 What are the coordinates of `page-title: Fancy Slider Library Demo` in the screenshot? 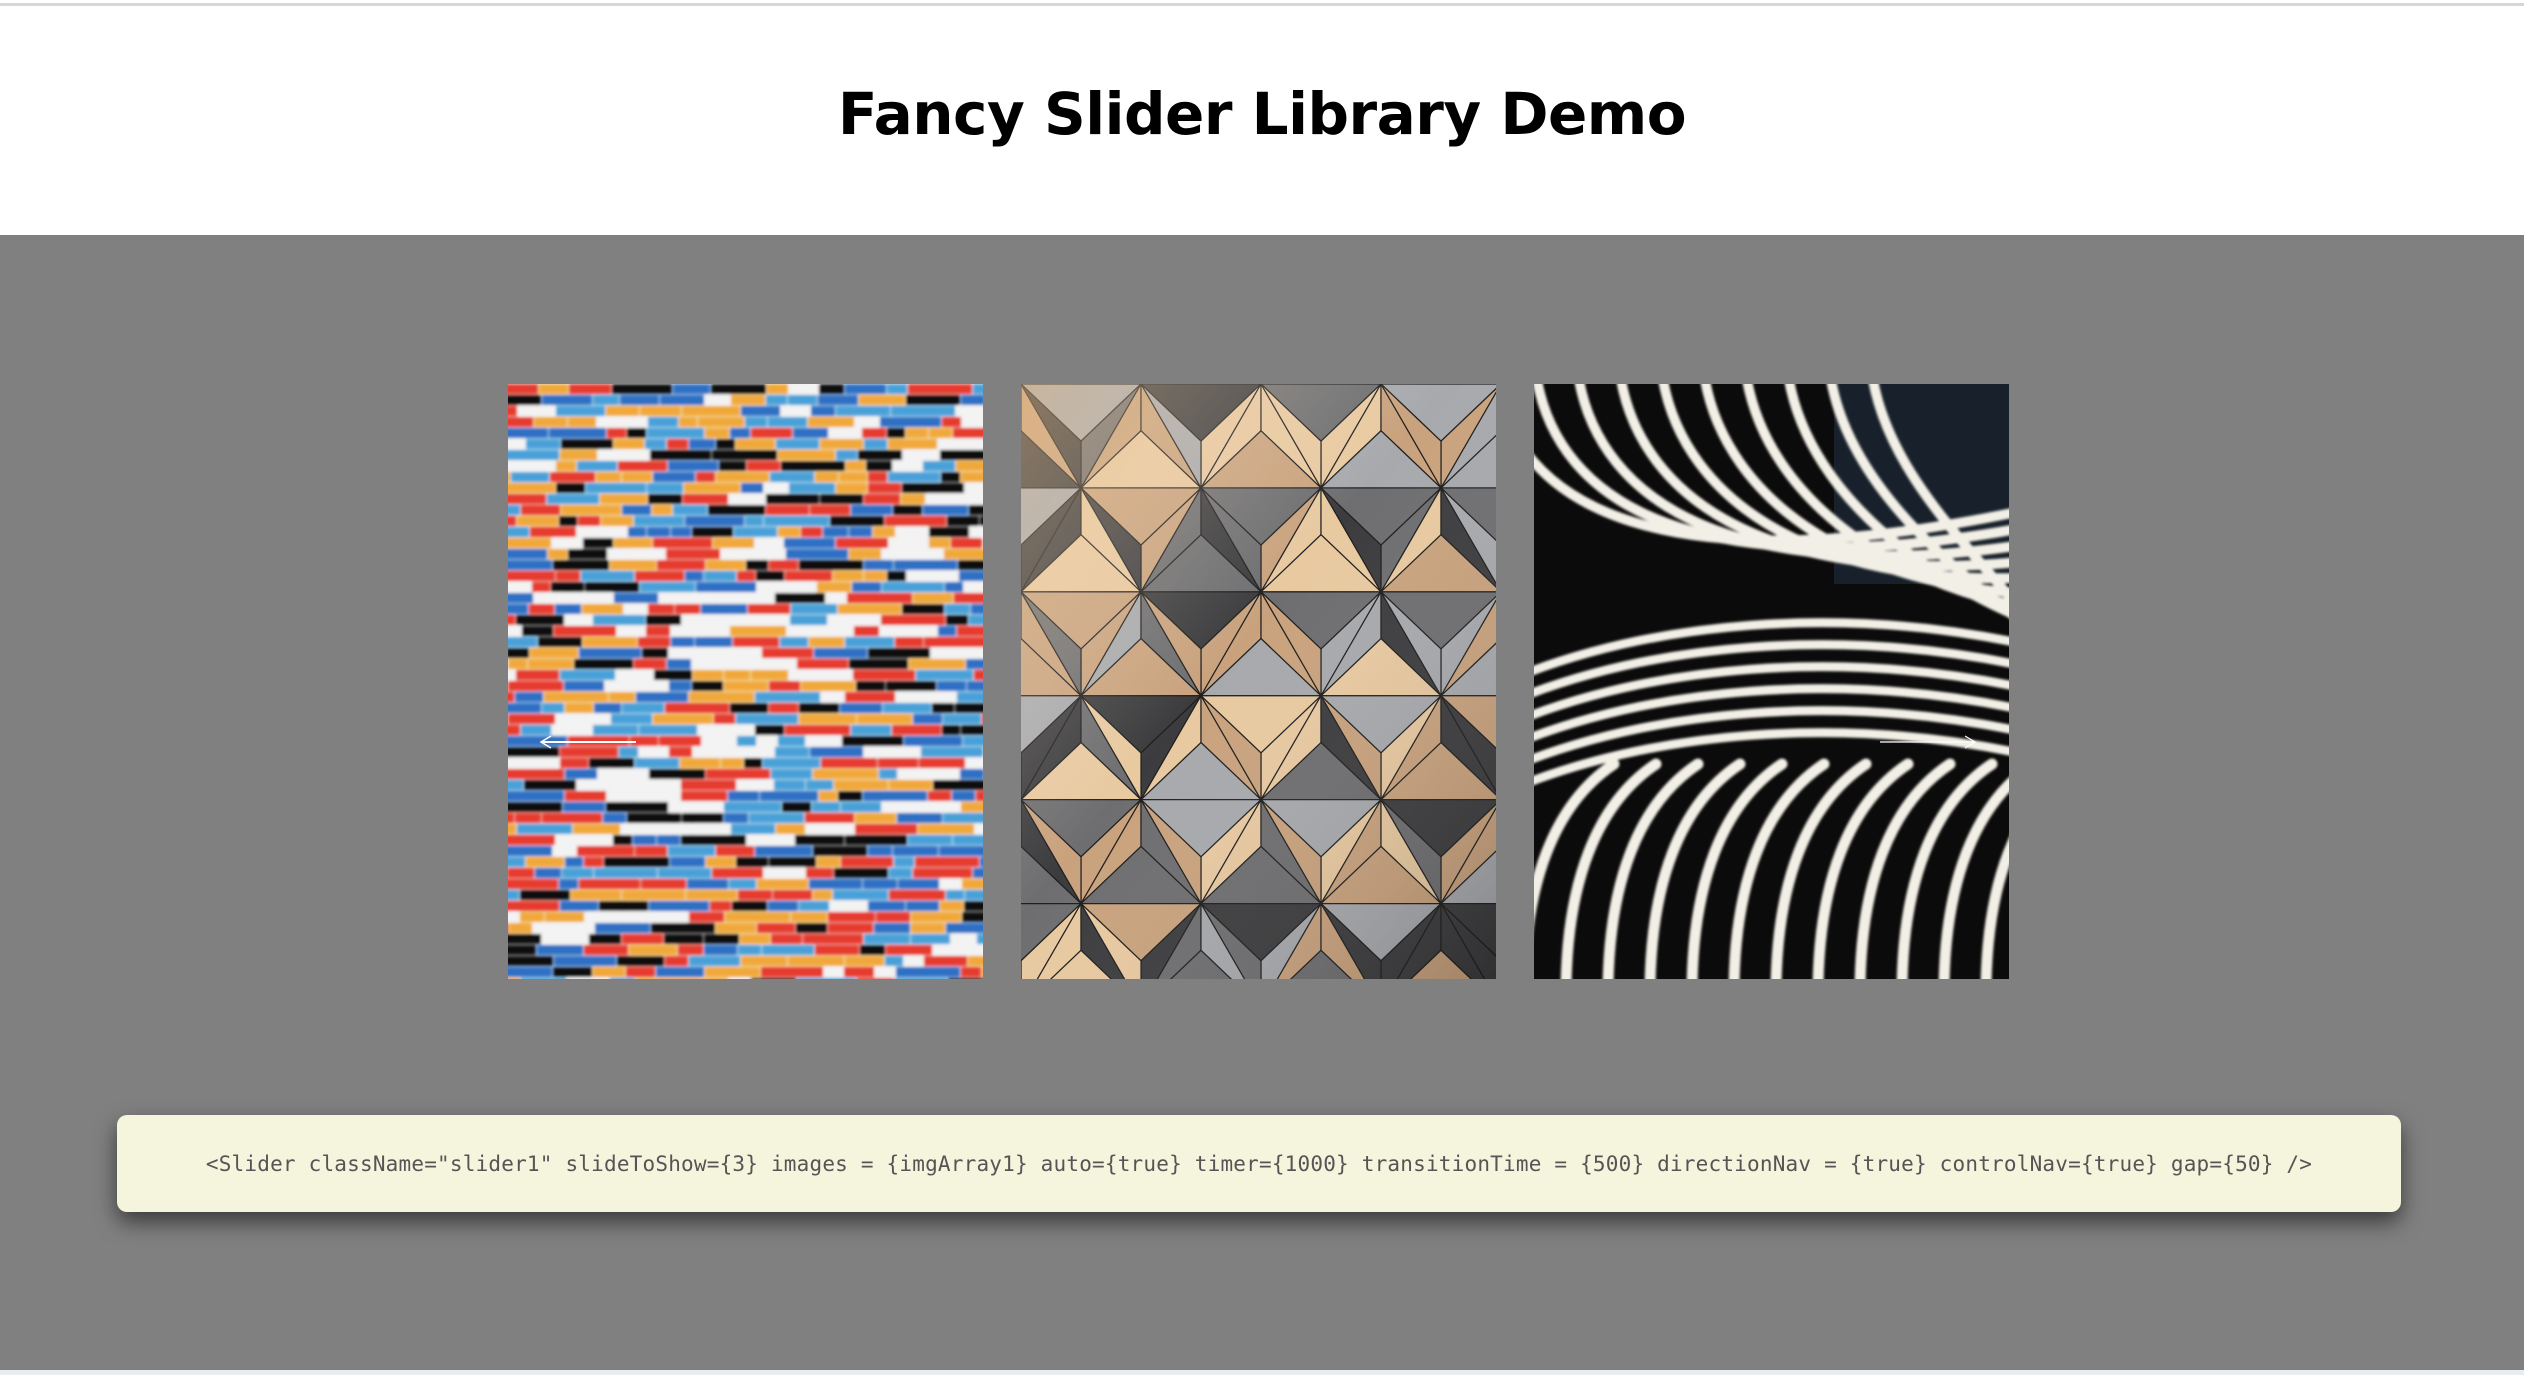 It's located at (1262, 113).